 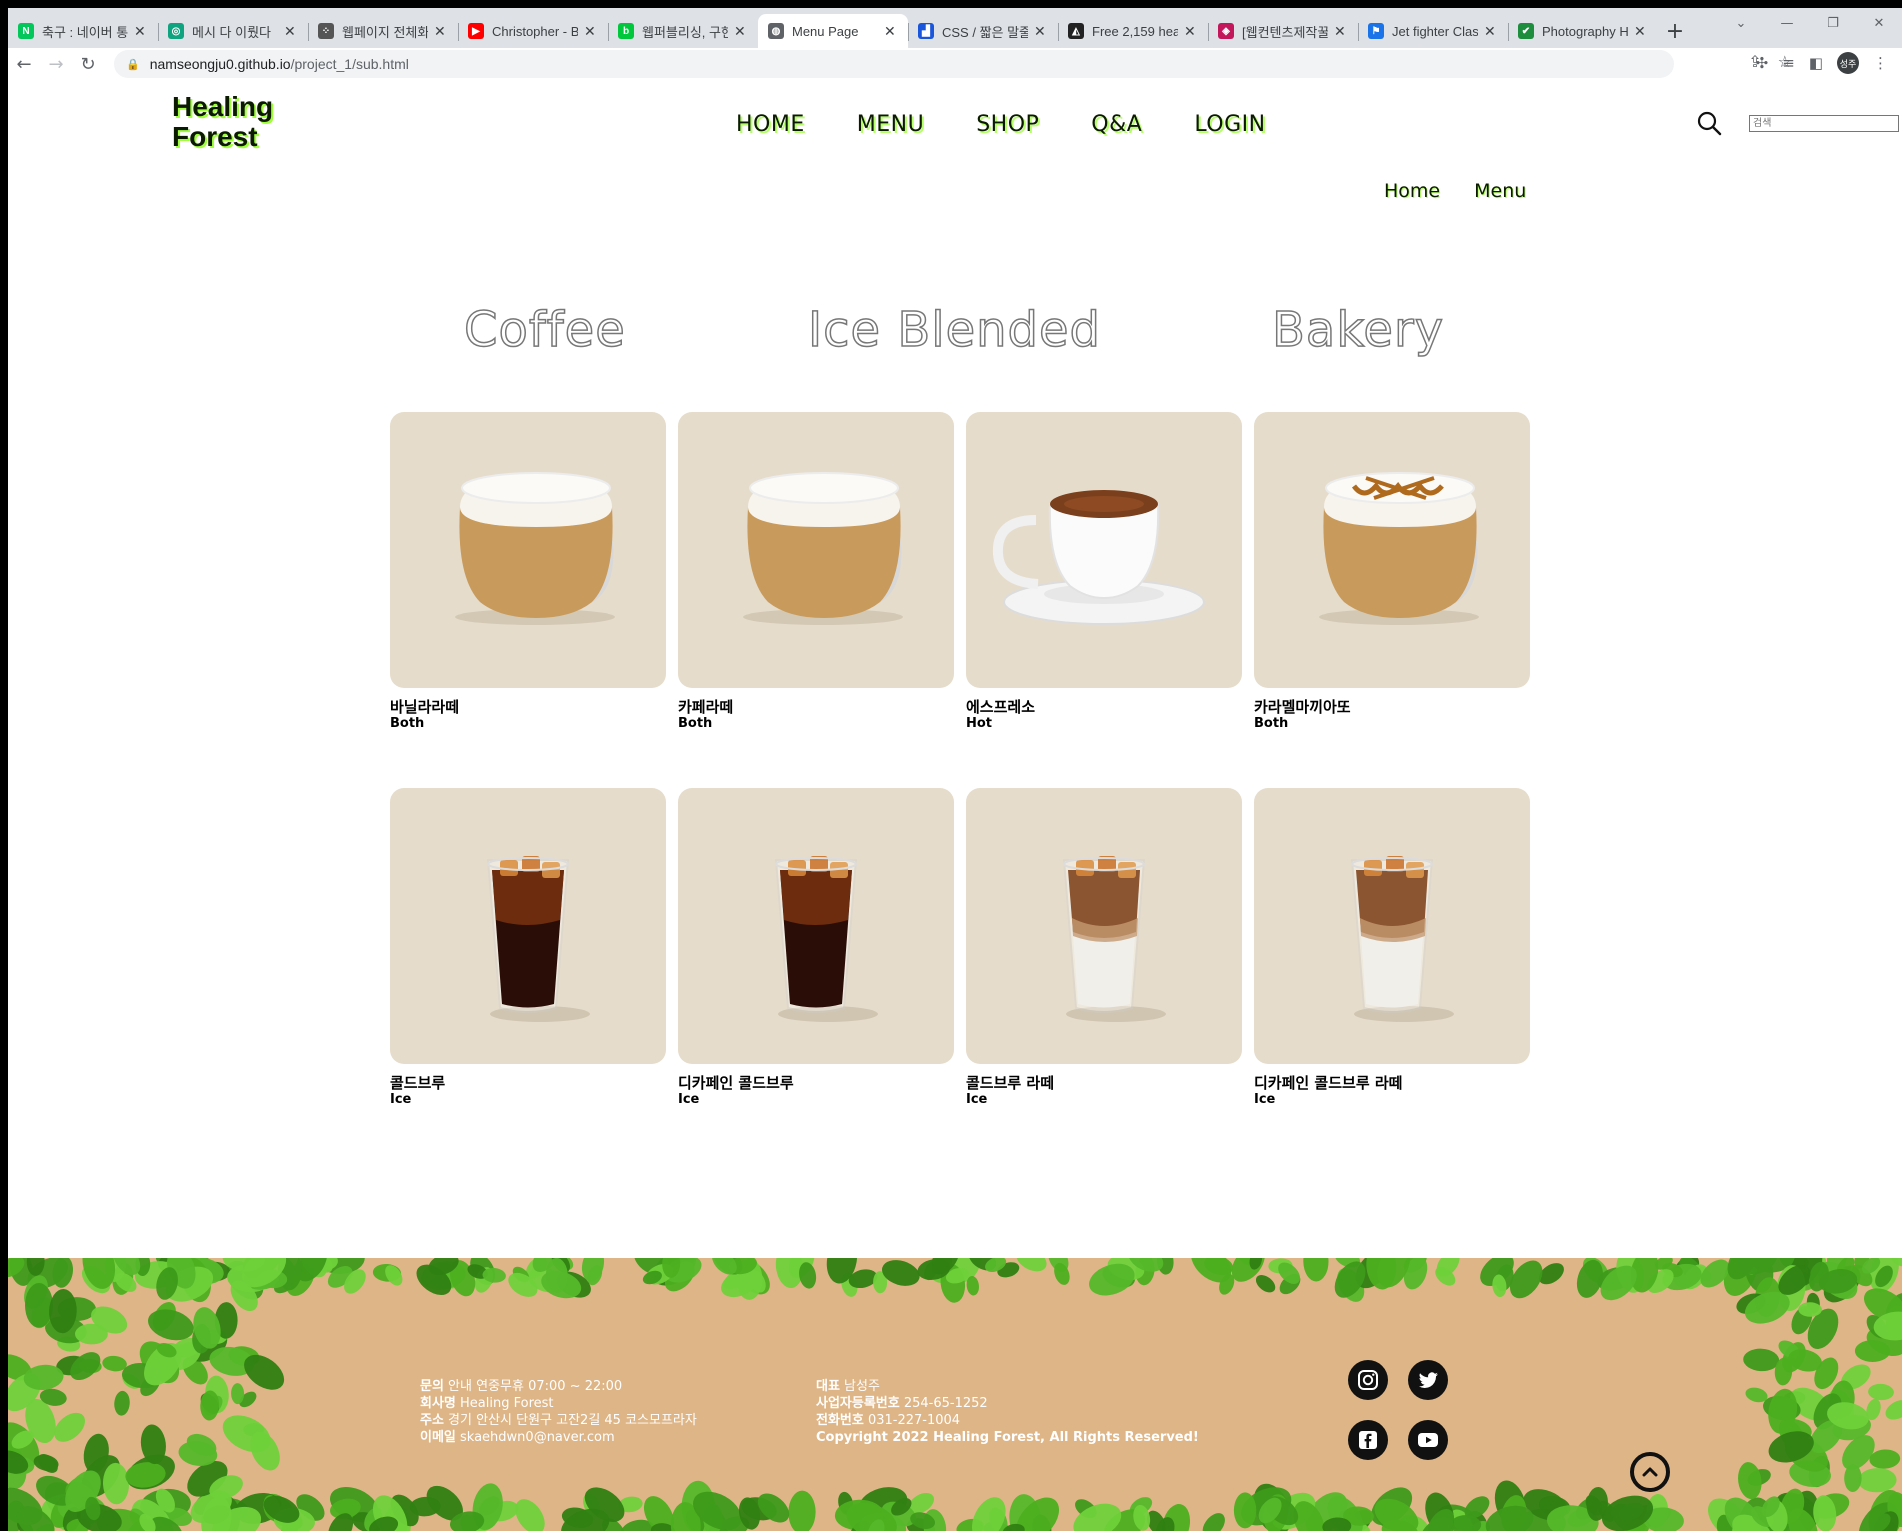 What do you see at coordinates (133, 64) in the screenshot?
I see `lock-icon: 🔒` at bounding box center [133, 64].